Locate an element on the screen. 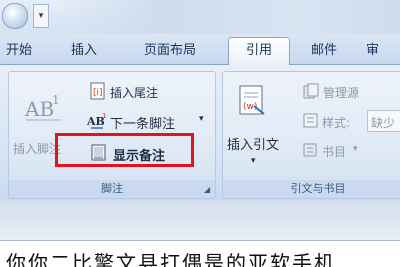 This screenshot has width=400, height=267. style-select: 缺少 is located at coordinates (383, 121).